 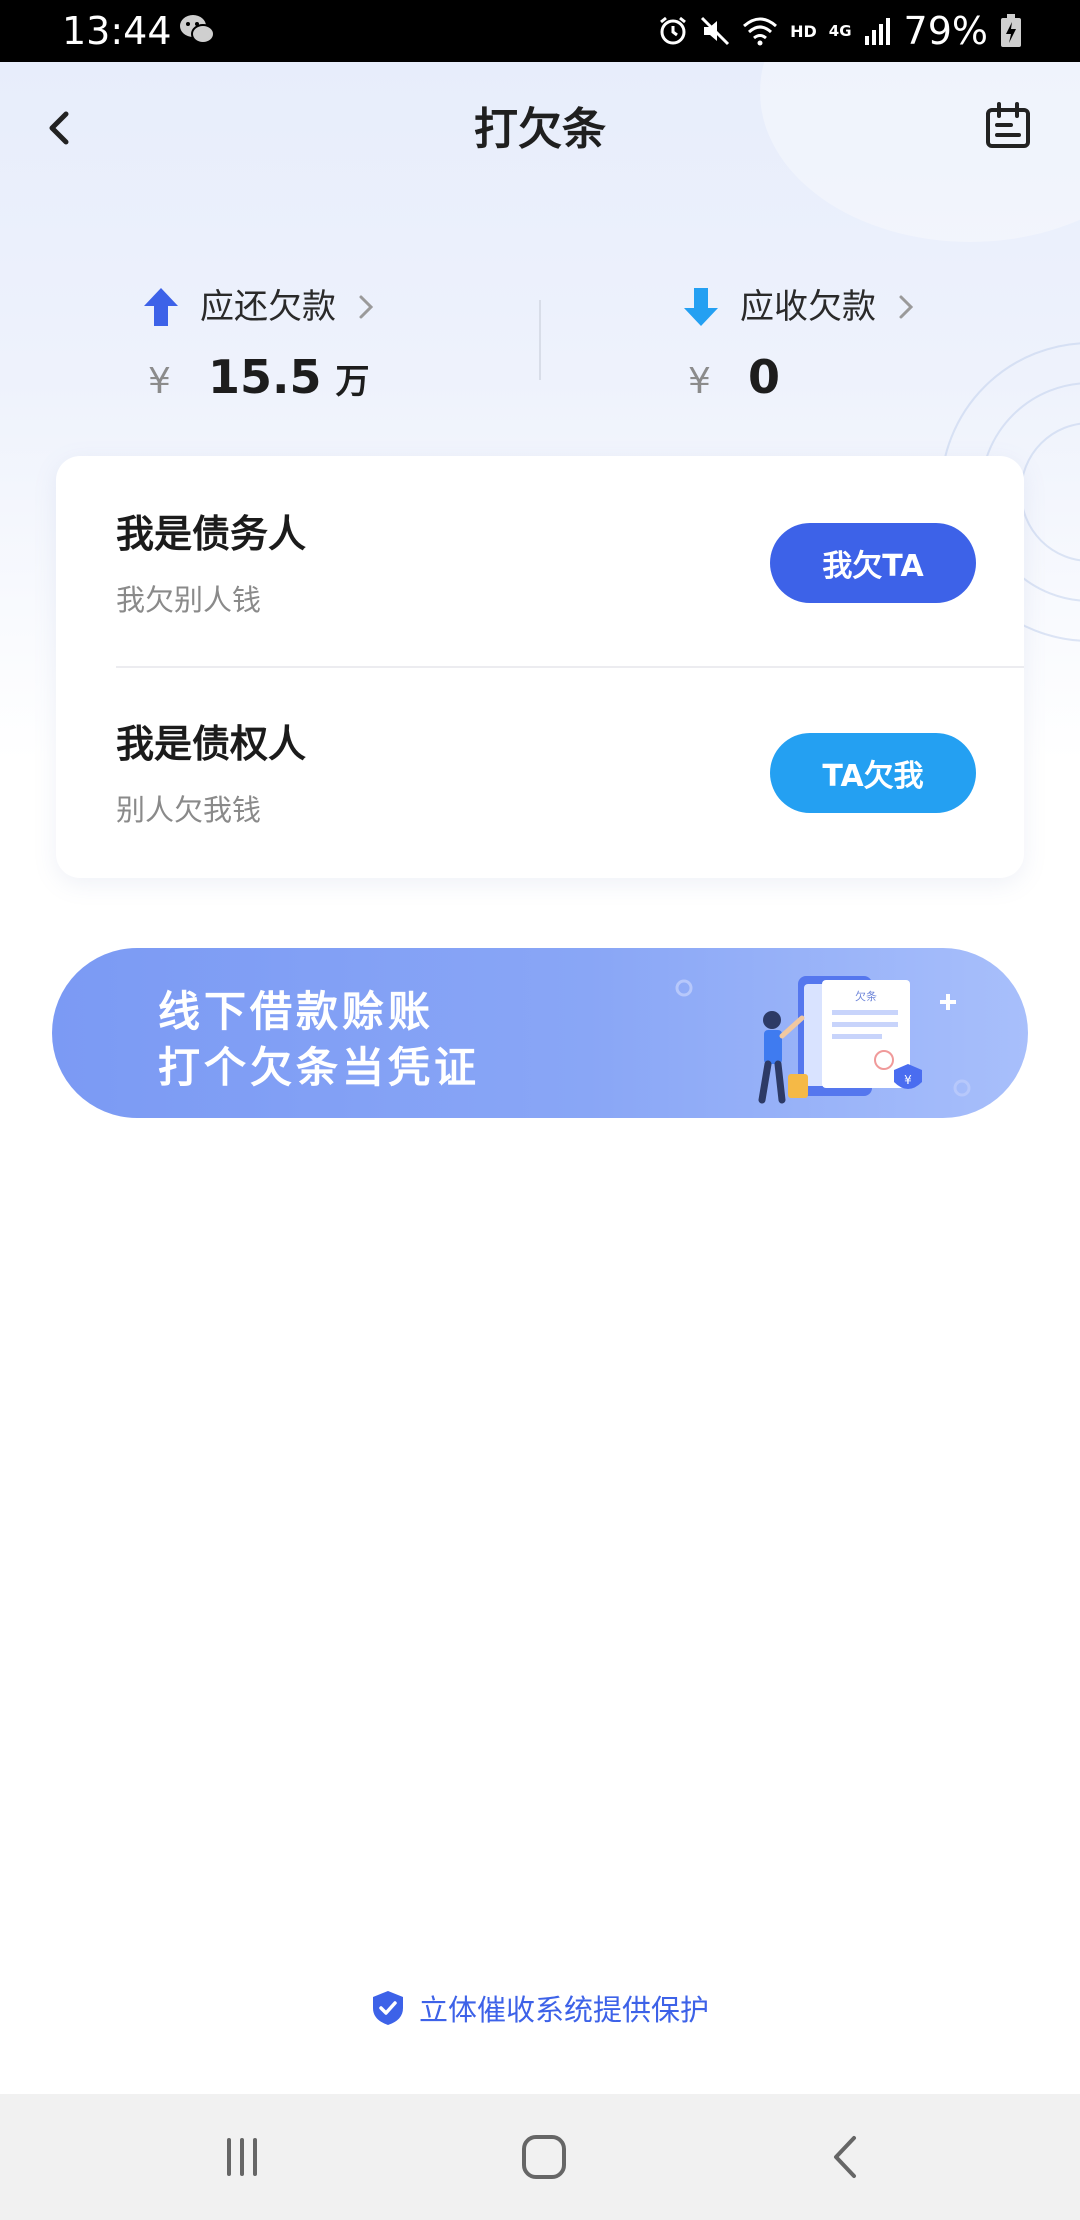 What do you see at coordinates (945, 31) in the screenshot?
I see `battery-percent: 79%` at bounding box center [945, 31].